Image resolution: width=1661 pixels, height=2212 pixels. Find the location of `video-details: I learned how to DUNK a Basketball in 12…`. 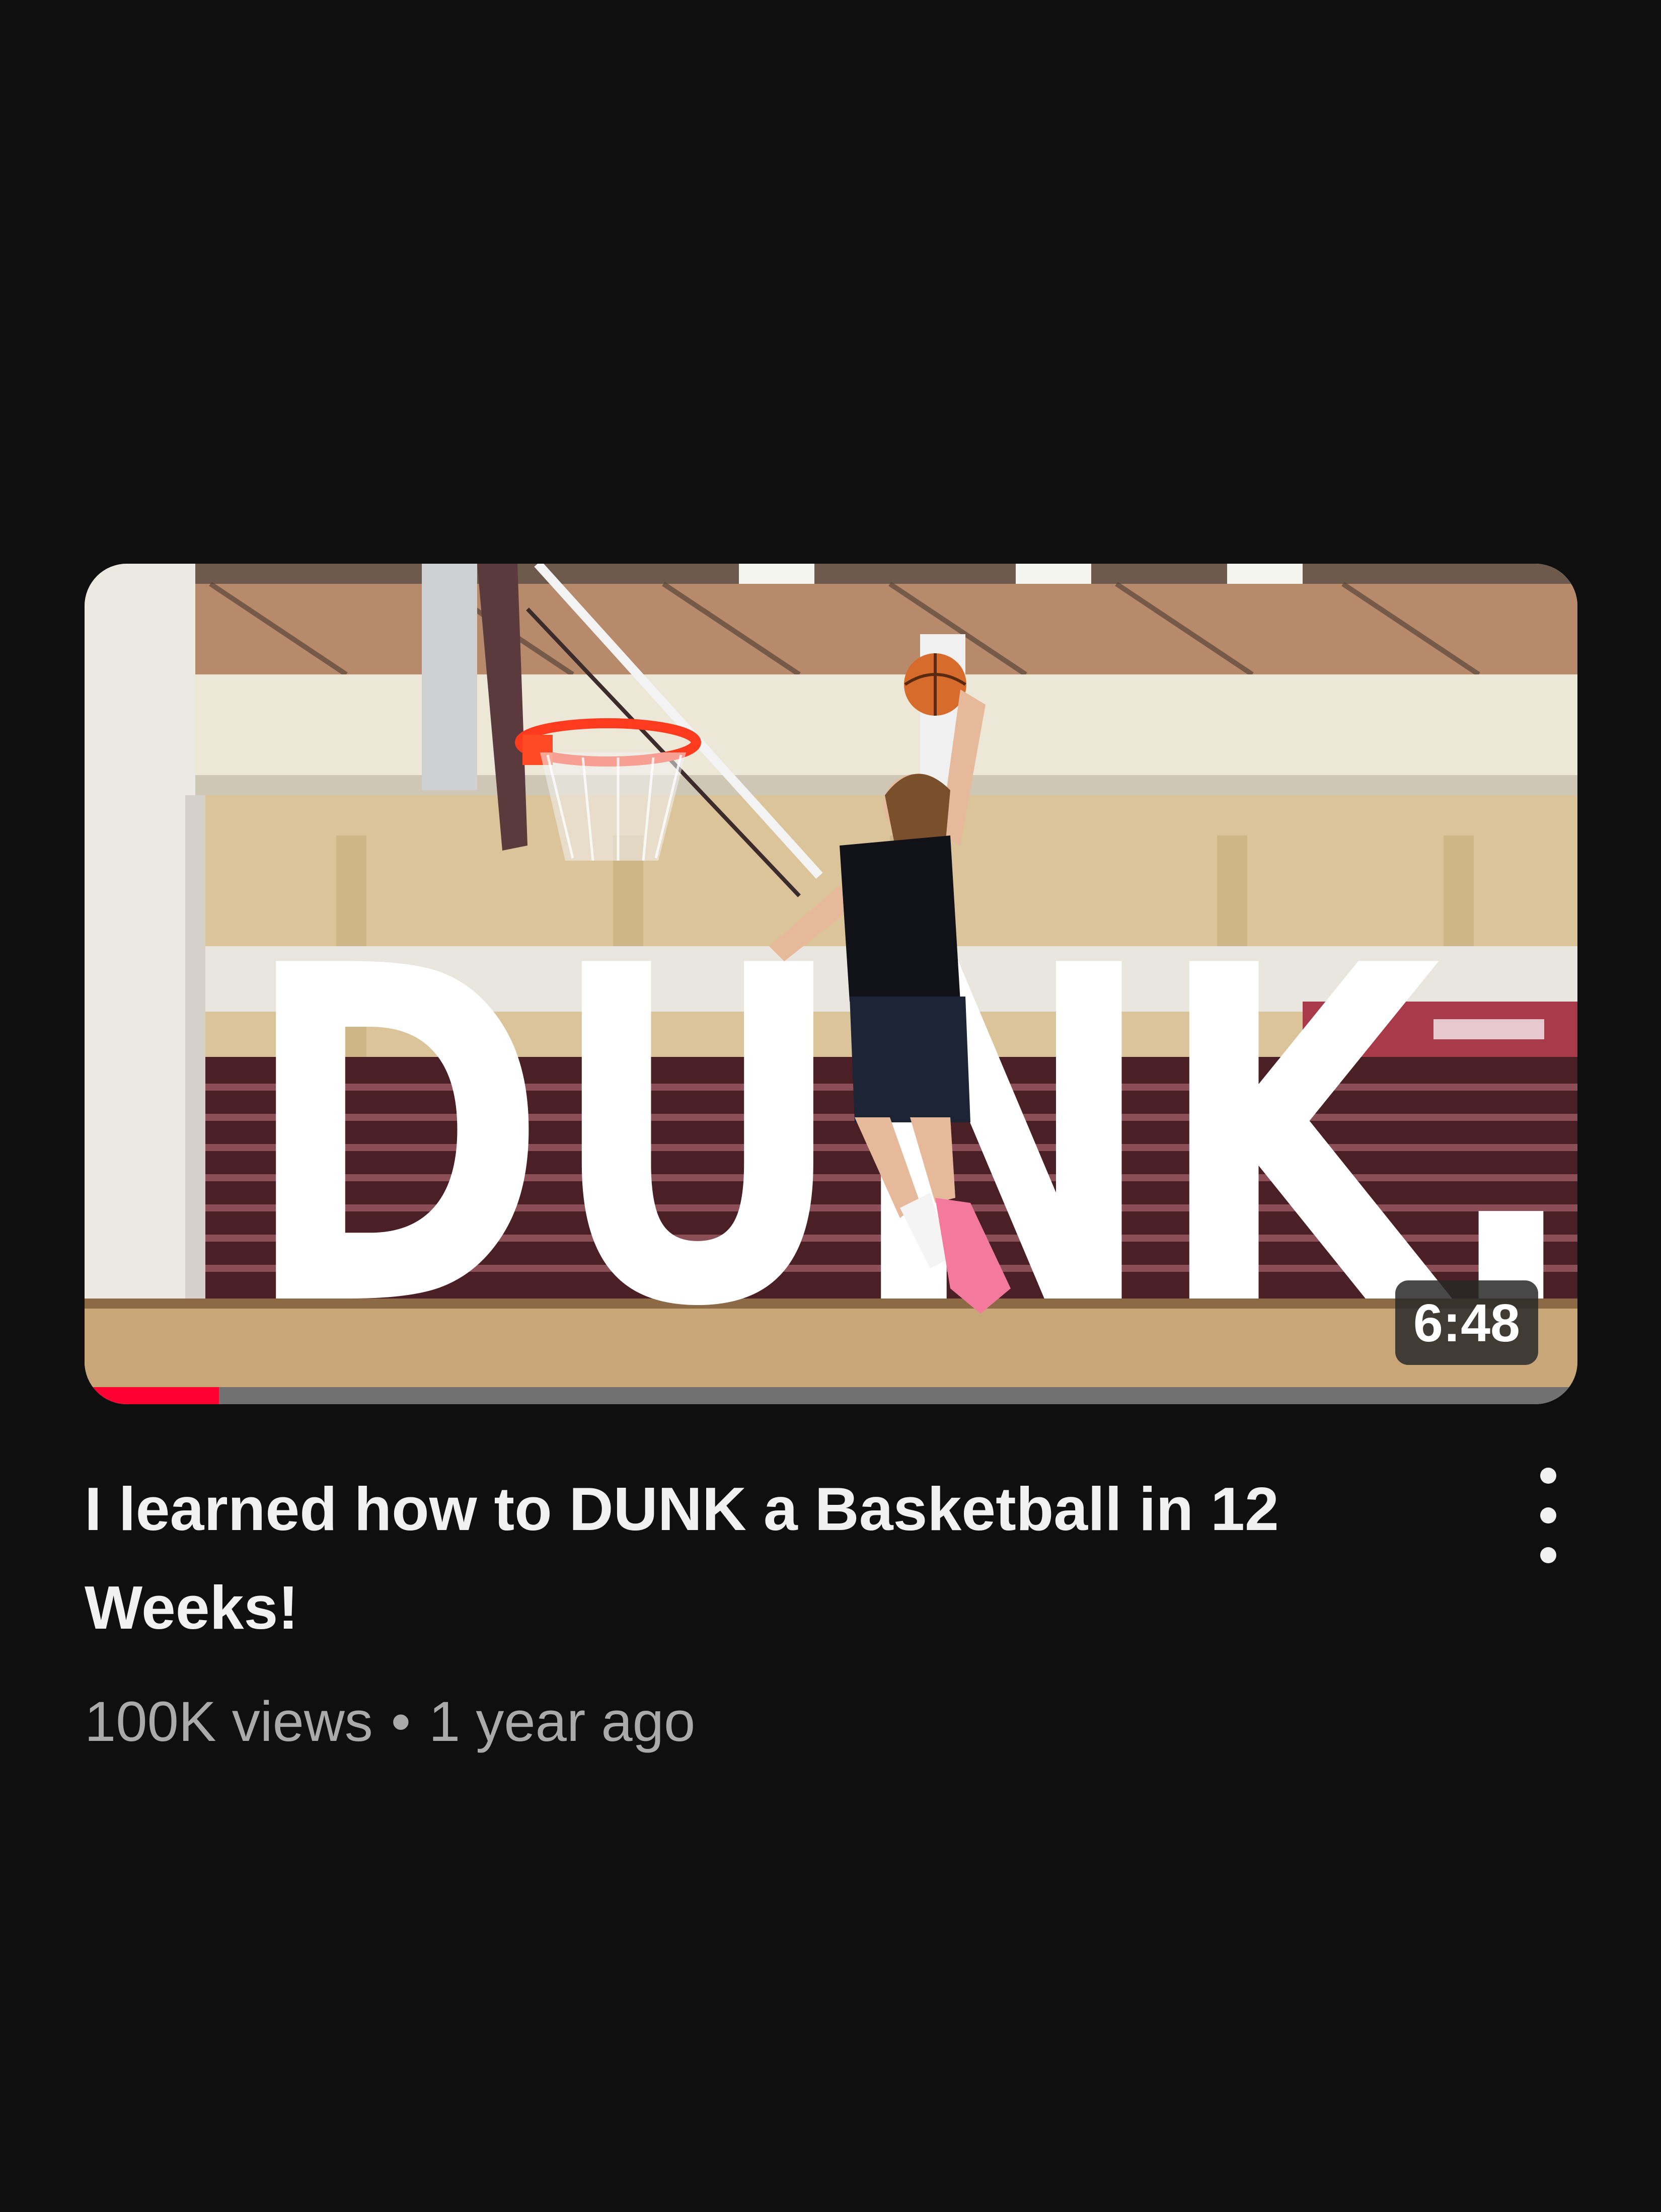

video-details: I learned how to DUNK a Basketball in 12… is located at coordinates (831, 1608).